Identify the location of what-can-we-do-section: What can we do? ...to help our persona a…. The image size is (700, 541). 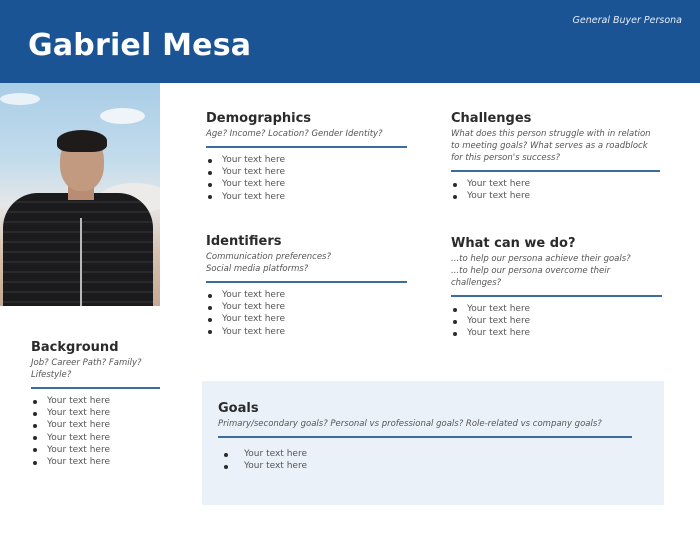
(556, 288).